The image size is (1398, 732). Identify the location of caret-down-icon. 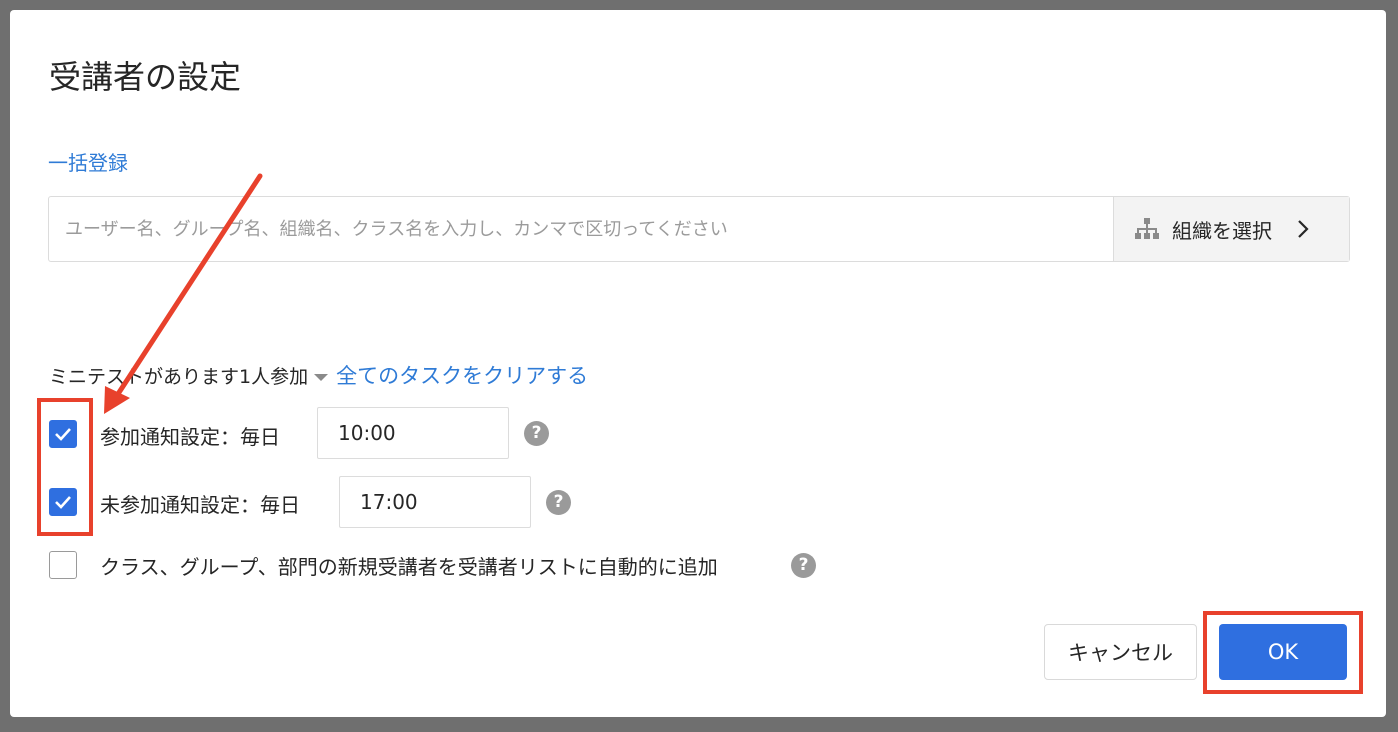
(321, 377).